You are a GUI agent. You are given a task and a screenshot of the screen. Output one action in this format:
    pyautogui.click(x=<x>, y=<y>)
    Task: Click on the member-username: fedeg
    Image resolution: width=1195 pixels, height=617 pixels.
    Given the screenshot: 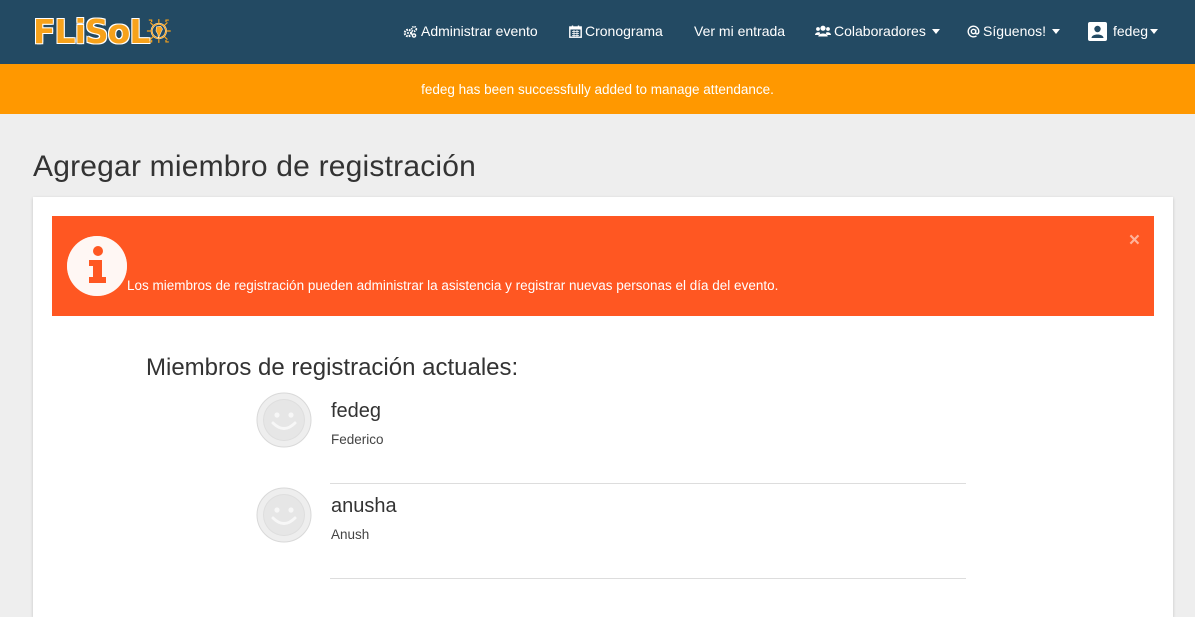 What is the action you would take?
    pyautogui.click(x=356, y=411)
    